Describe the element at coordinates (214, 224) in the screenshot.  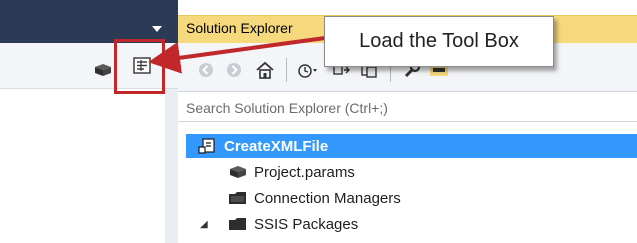
I see `expander-triangle-icon: ◢` at that location.